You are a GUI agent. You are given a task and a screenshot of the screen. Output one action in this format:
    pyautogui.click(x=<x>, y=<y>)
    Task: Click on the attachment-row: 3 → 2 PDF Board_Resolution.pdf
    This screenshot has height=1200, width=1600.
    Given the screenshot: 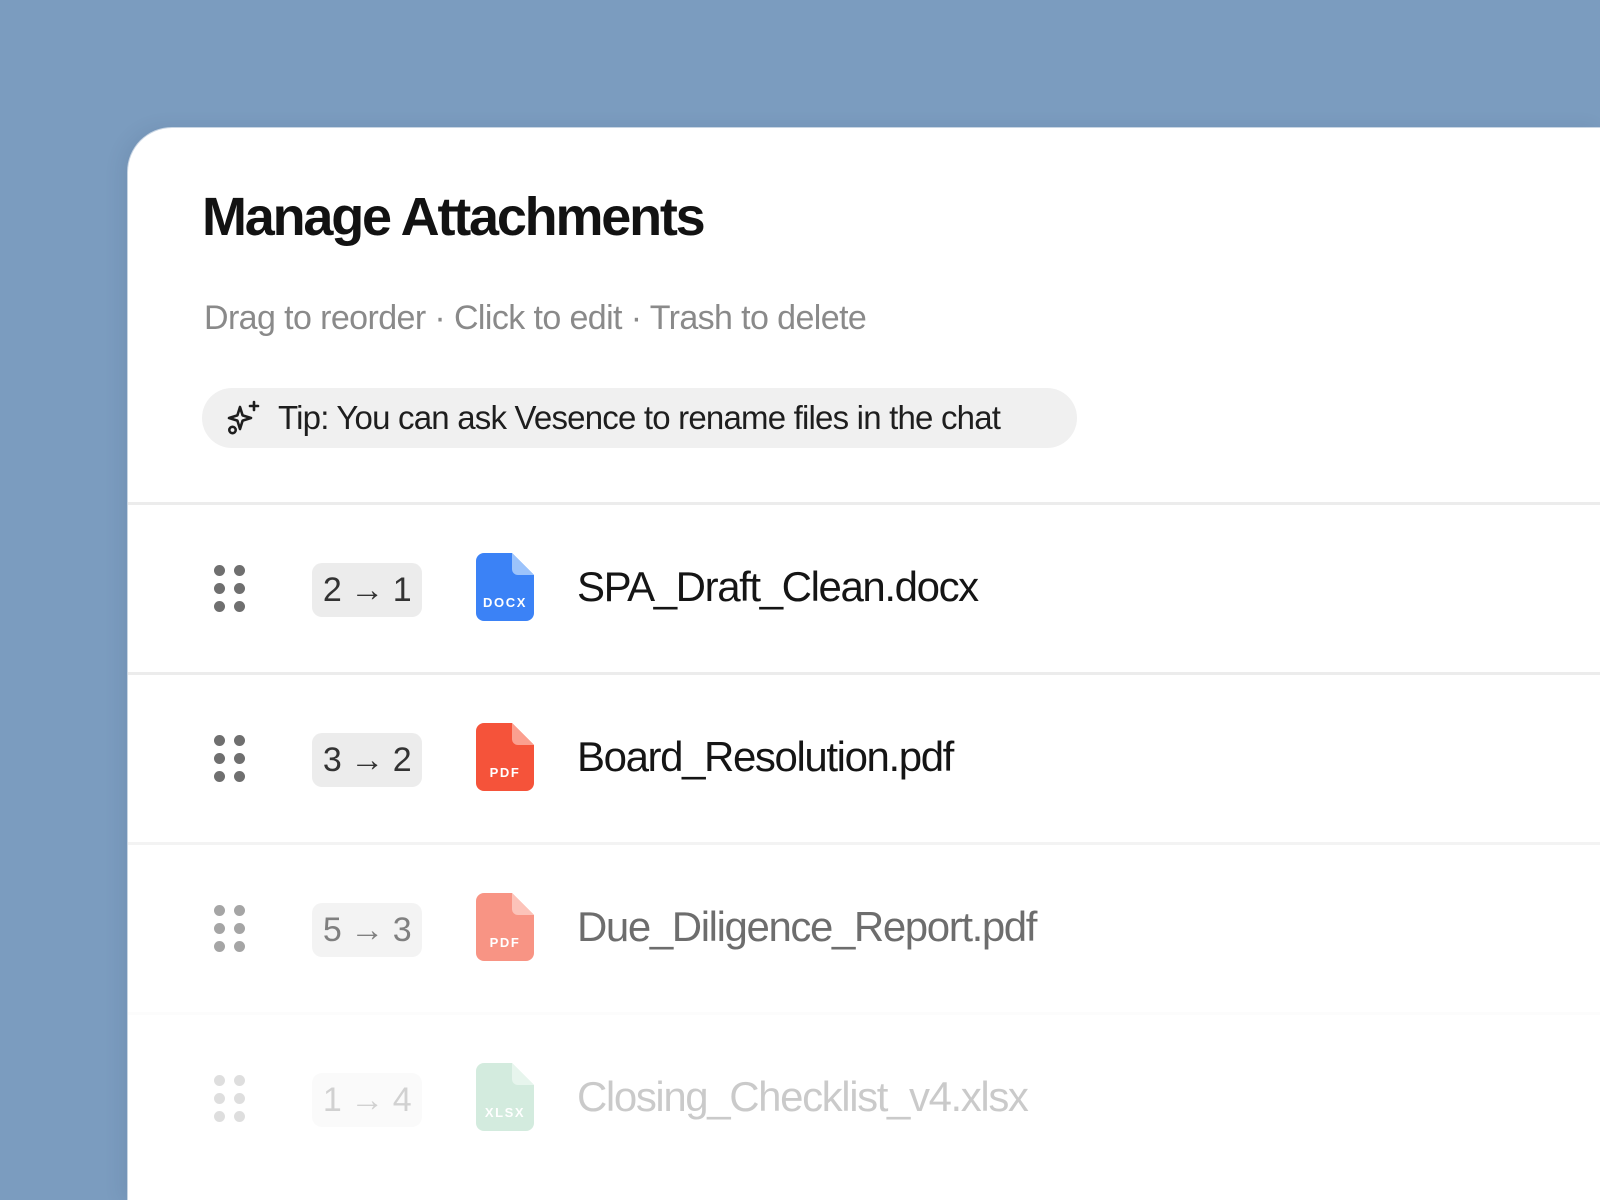 What is the action you would take?
    pyautogui.click(x=864, y=757)
    